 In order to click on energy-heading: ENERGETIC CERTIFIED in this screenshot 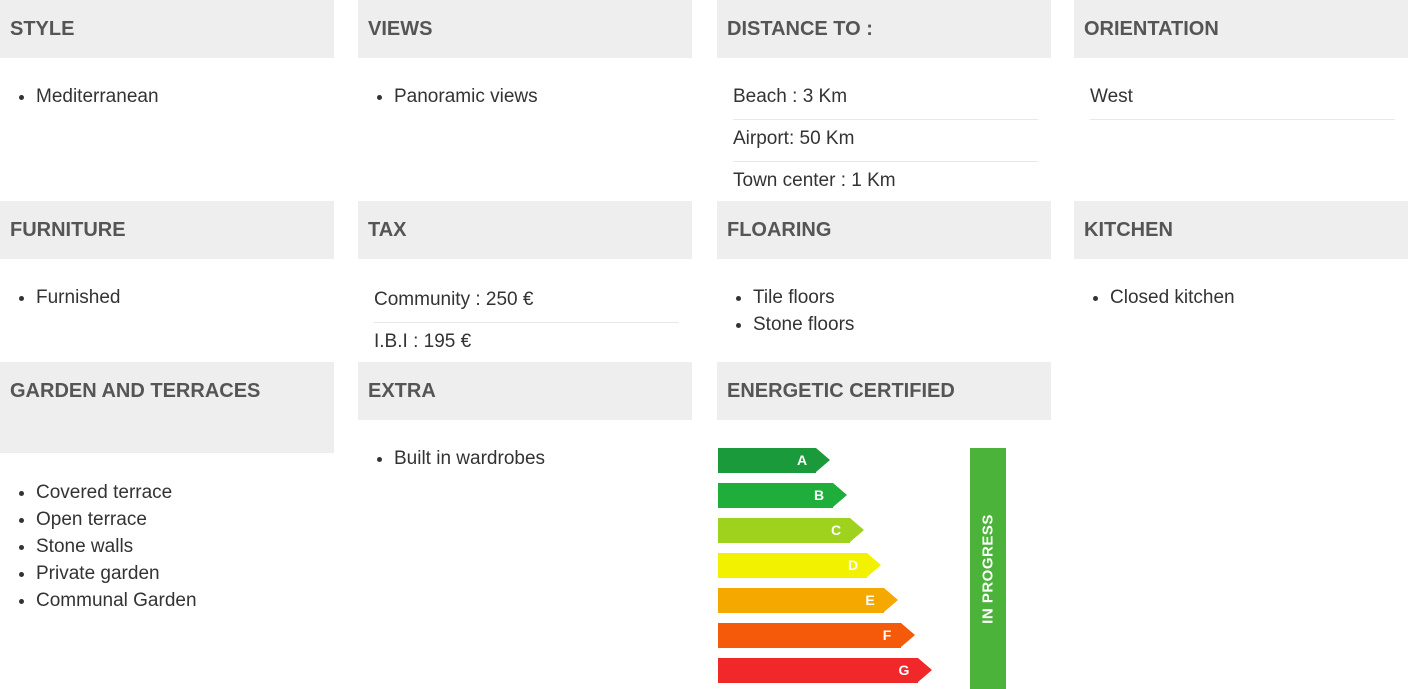, I will do `click(884, 391)`.